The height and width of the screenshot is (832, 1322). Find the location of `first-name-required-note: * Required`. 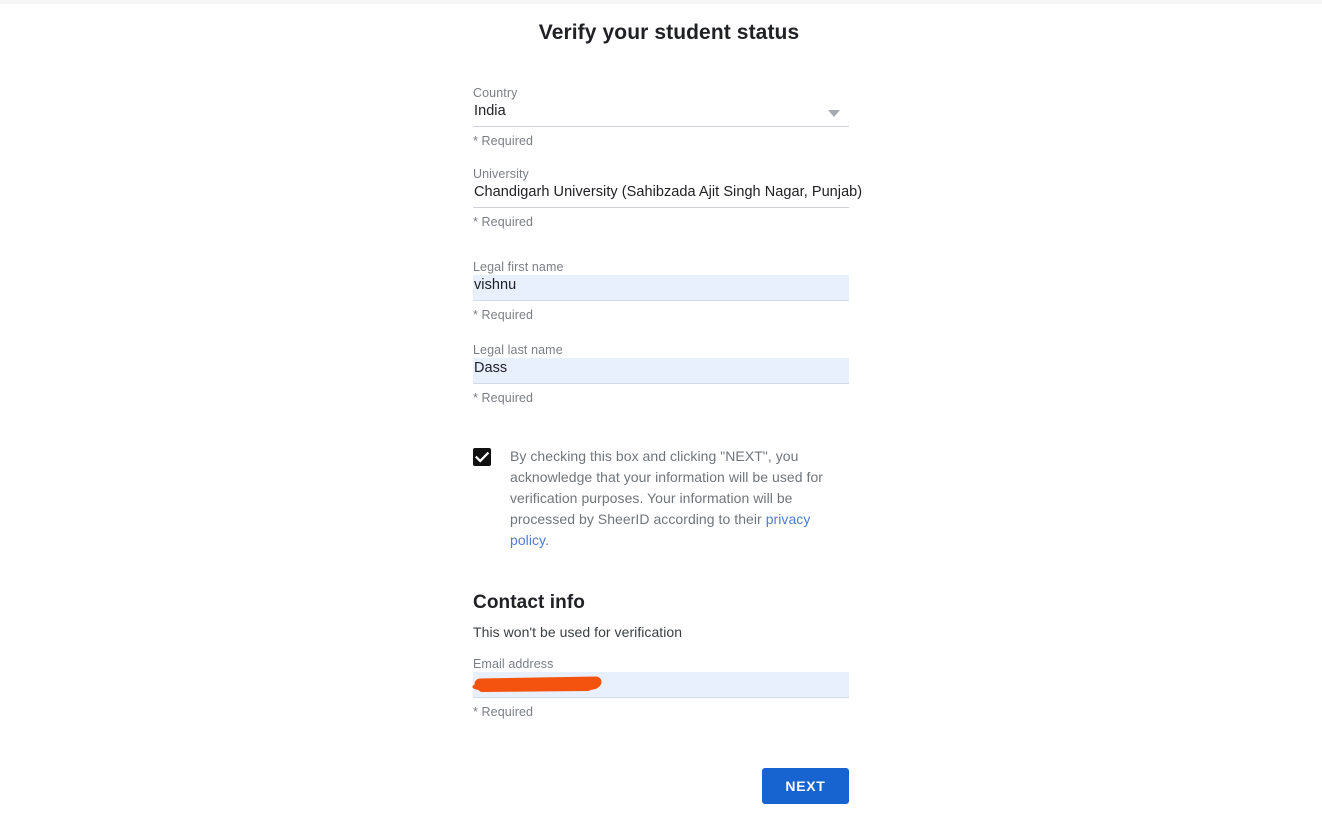

first-name-required-note: * Required is located at coordinates (503, 315).